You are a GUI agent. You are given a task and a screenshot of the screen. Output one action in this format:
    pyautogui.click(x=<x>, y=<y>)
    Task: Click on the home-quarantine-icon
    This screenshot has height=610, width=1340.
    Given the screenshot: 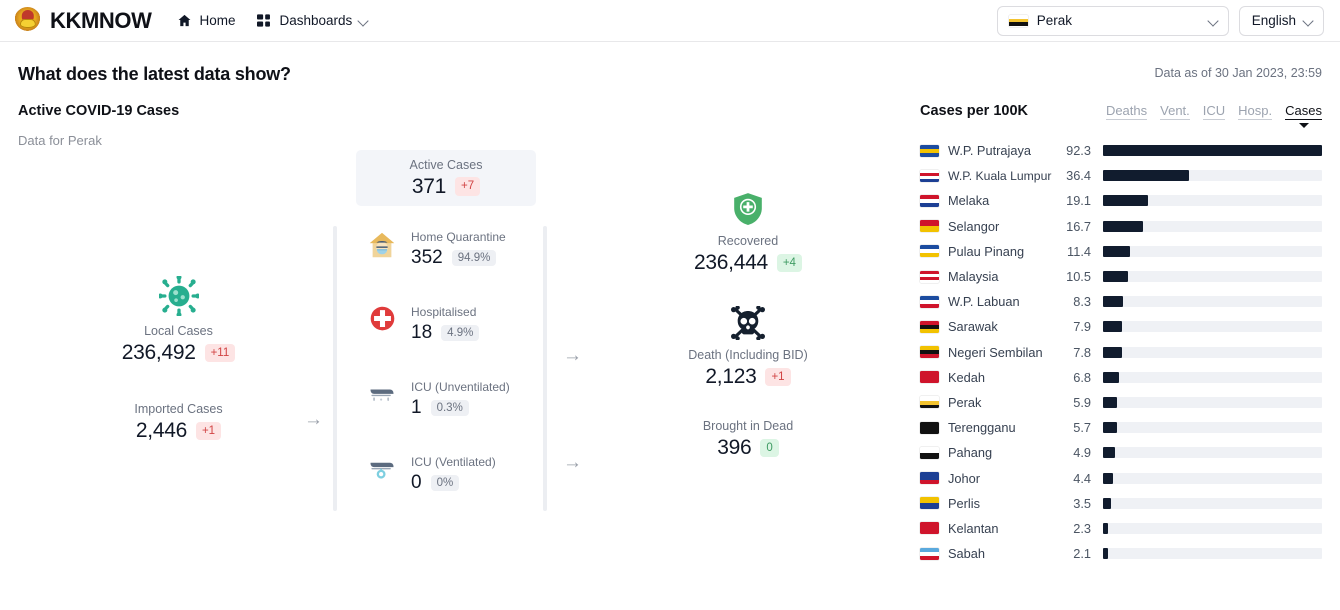 What is the action you would take?
    pyautogui.click(x=382, y=243)
    